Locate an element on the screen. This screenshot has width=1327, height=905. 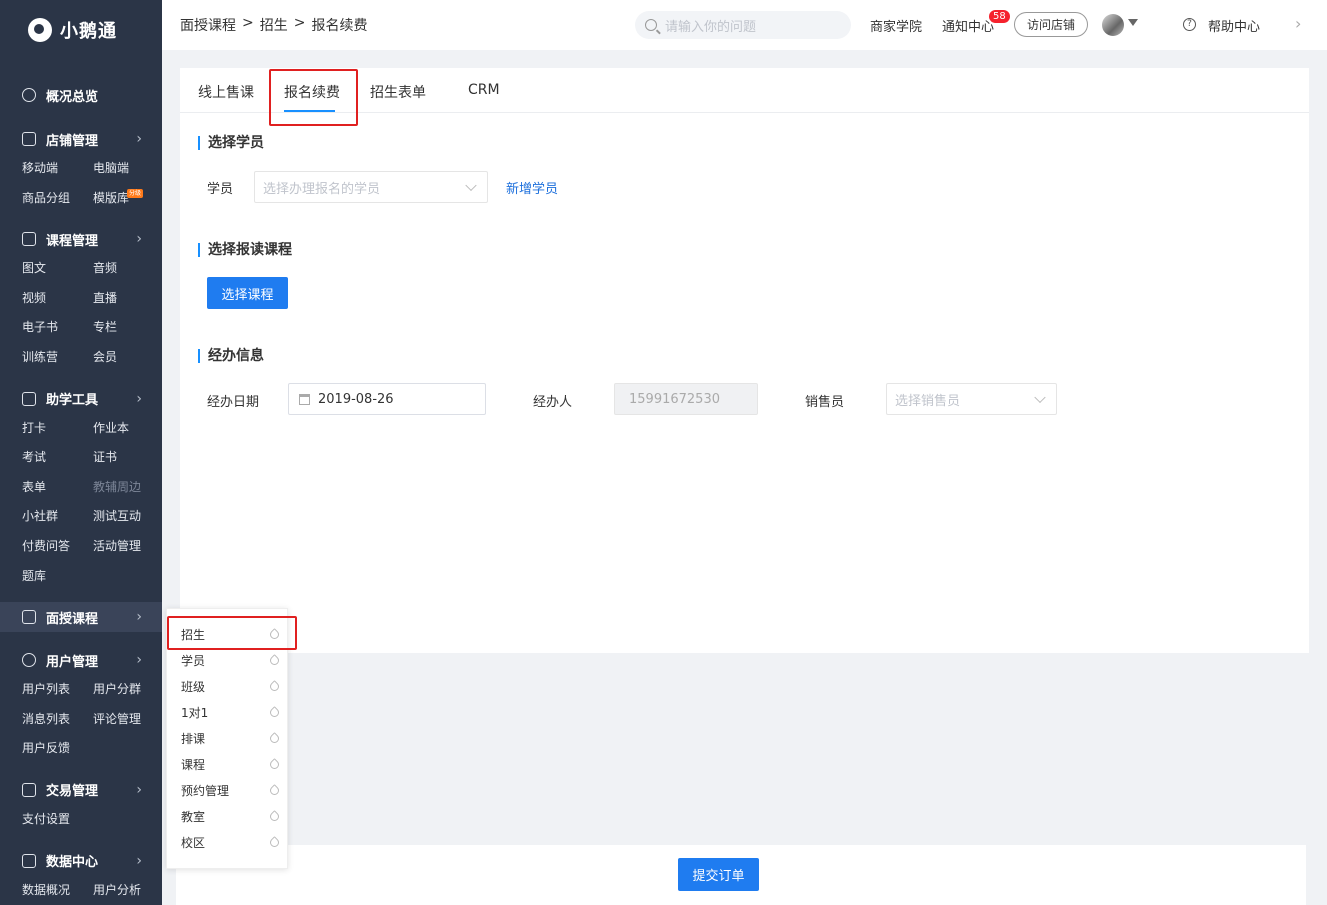
handler-label: 经办人 is located at coordinates (553, 402).